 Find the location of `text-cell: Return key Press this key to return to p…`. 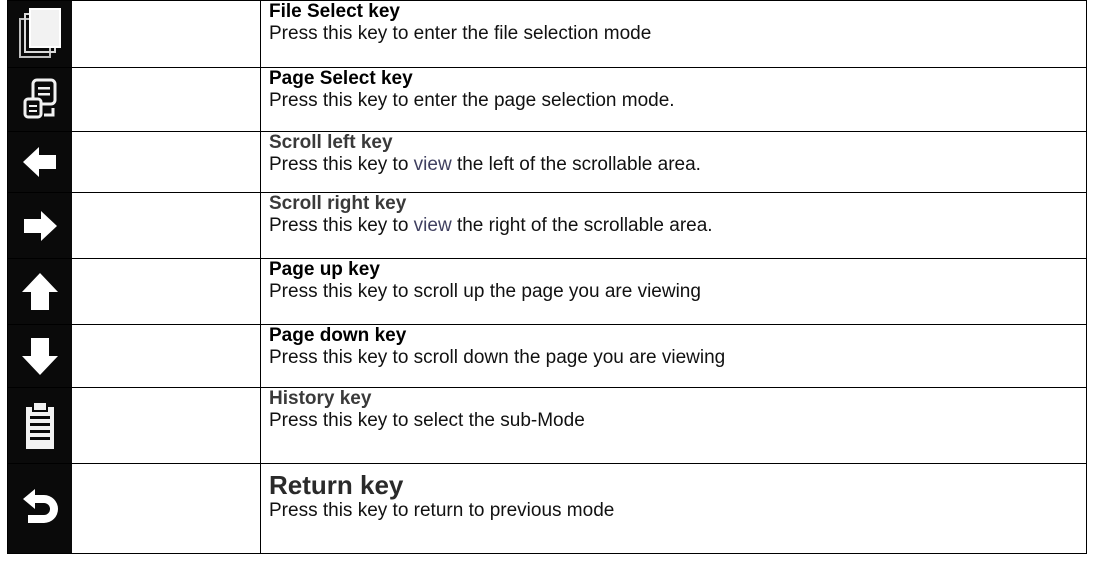

text-cell: Return key Press this key to return to p… is located at coordinates (673, 508).